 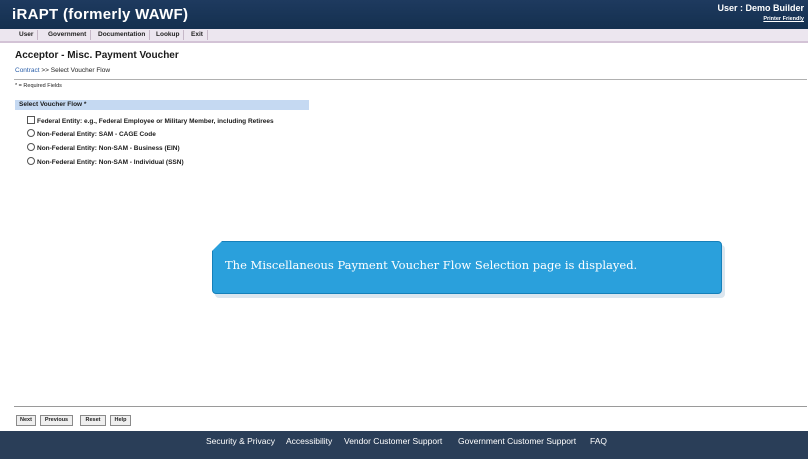 I want to click on voucher-flow-section-label: Select Voucher Flow *, so click(x=53, y=104).